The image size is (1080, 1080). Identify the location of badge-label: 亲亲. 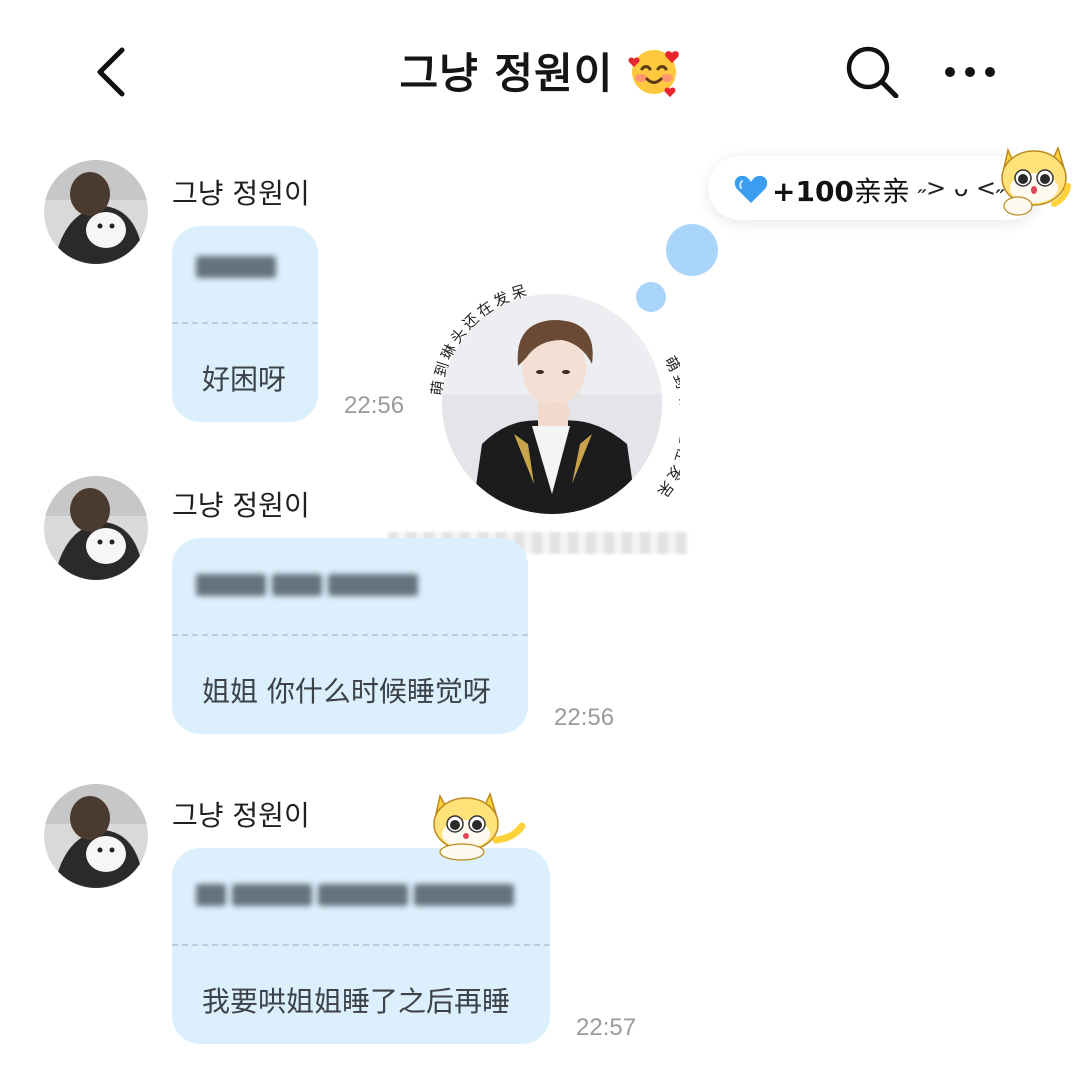
(881, 191).